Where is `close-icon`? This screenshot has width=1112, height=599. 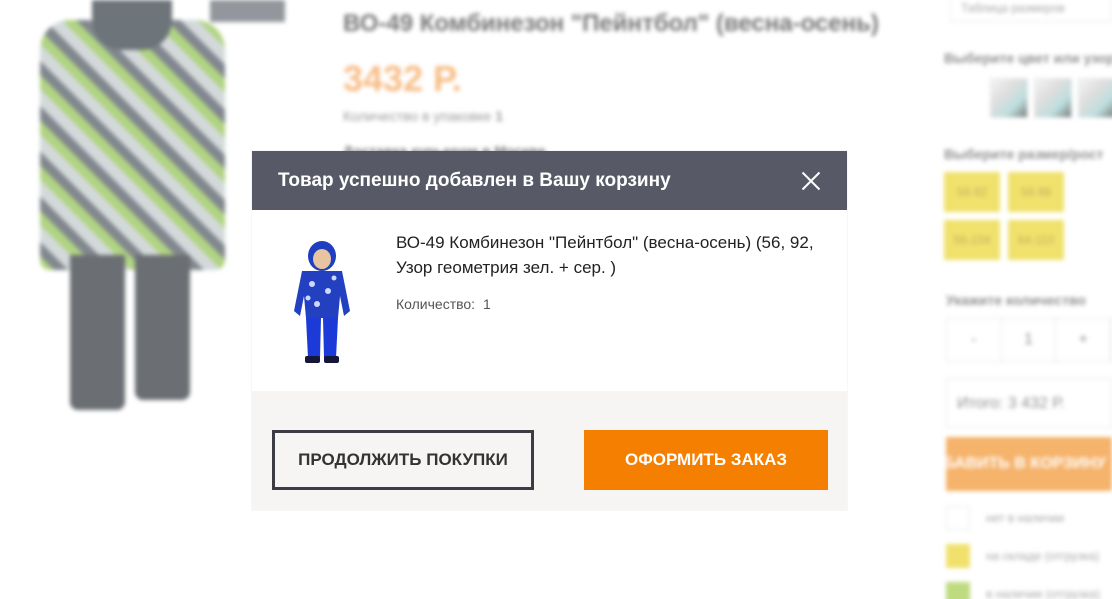 close-icon is located at coordinates (811, 181).